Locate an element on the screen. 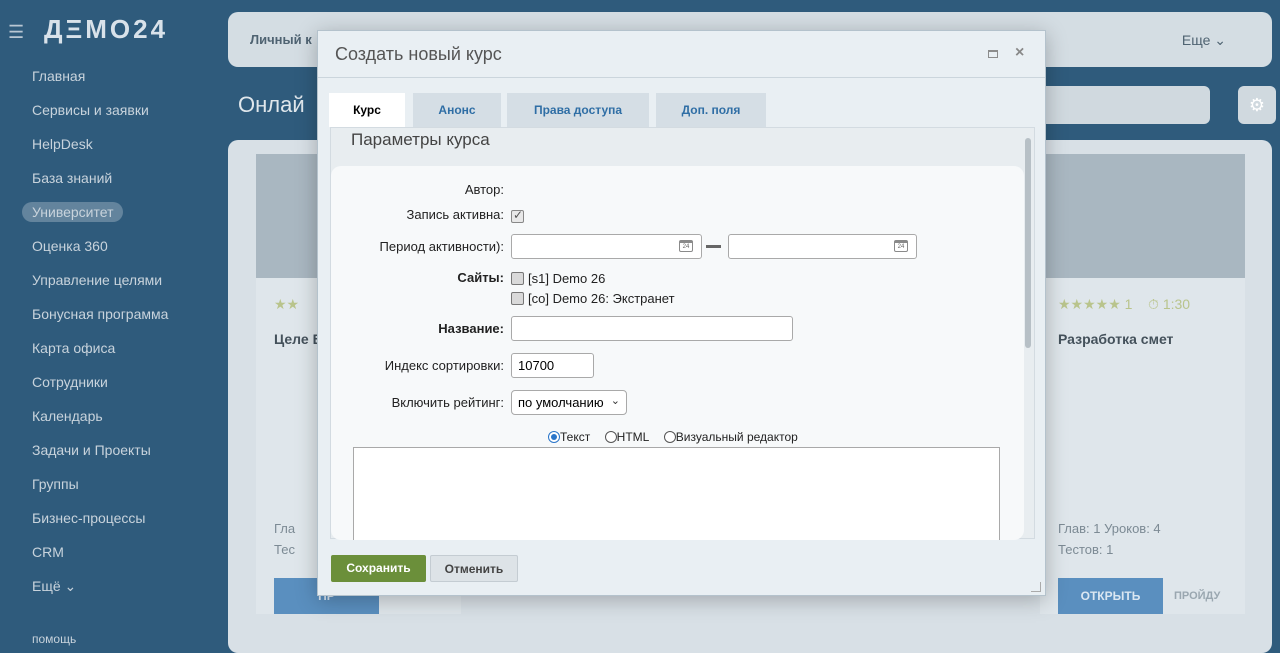 The width and height of the screenshot is (1280, 653). sidebar-item-bp: Бизнес-процессы is located at coordinates (100, 525).